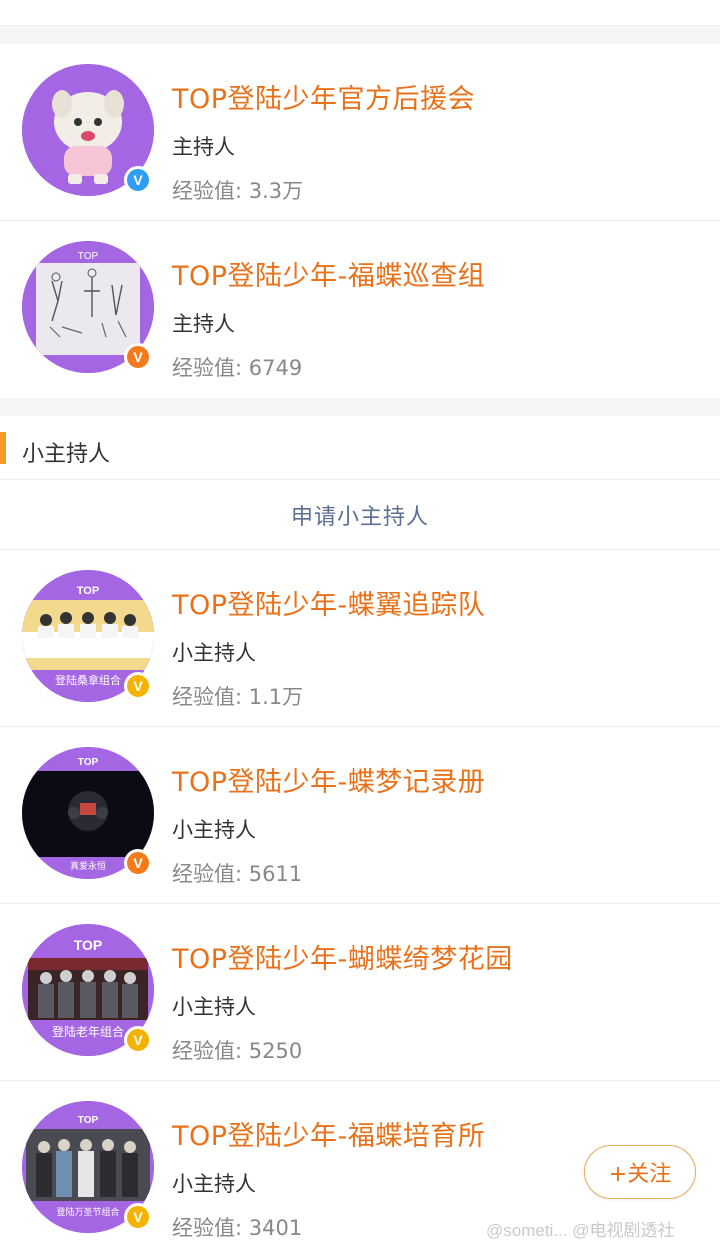  I want to click on small-host-name: TOP登陆少年-蝴蝶绮梦花园, so click(342, 956).